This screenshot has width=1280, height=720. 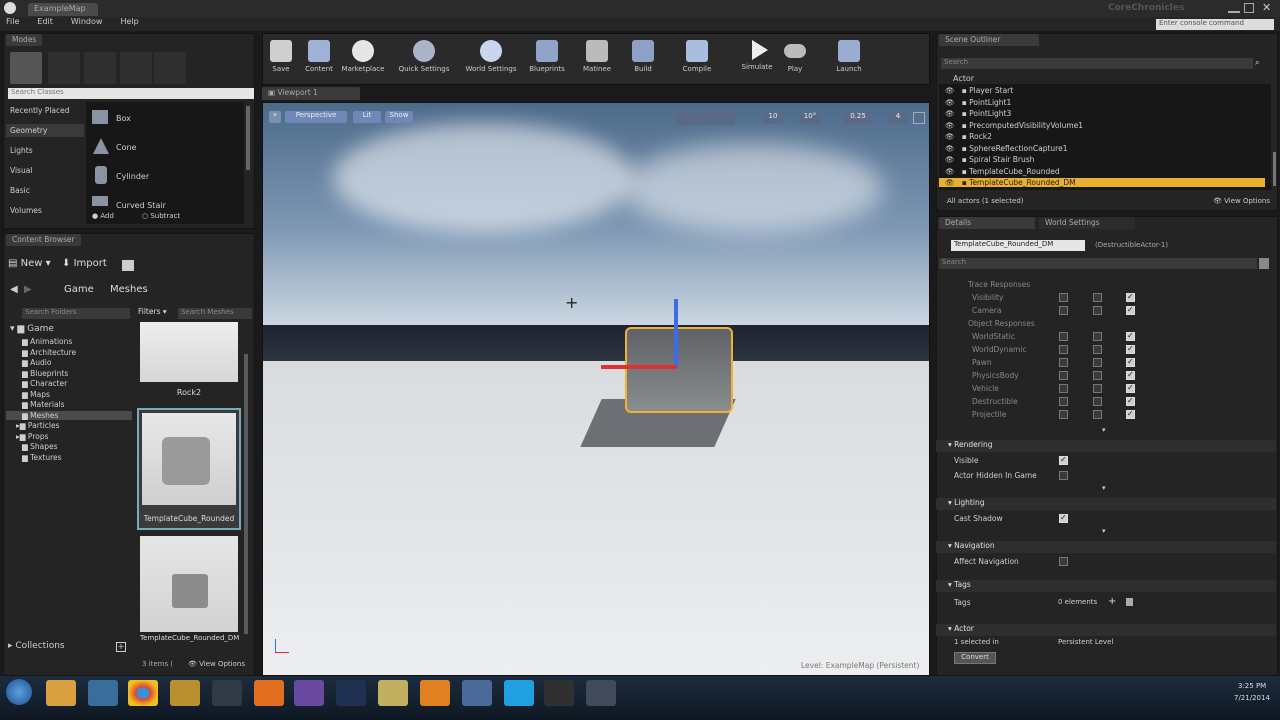 What do you see at coordinates (963, 78) in the screenshot?
I see `actor-column-header: Actor` at bounding box center [963, 78].